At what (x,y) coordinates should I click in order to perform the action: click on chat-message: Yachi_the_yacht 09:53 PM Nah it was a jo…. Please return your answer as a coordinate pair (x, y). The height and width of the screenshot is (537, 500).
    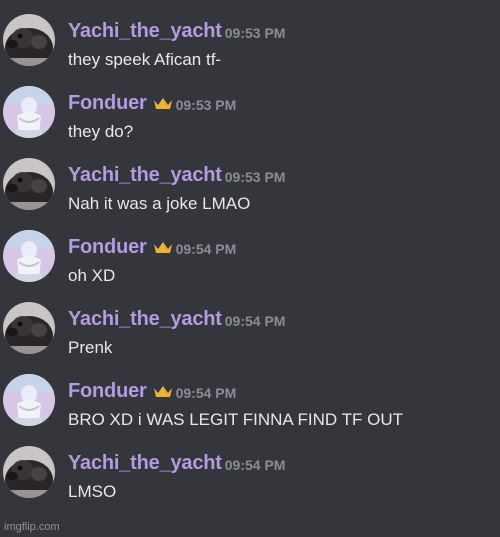
    Looking at the image, I should click on (250, 194).